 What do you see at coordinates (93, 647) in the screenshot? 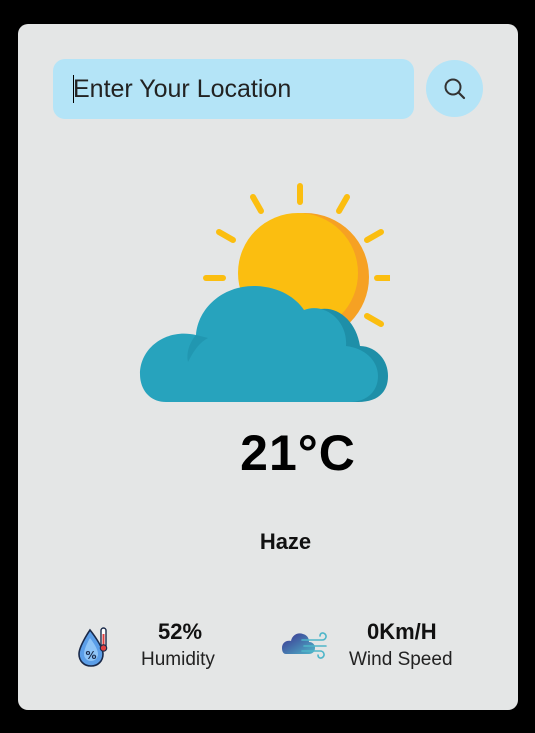
I see `humidity-icon: %` at bounding box center [93, 647].